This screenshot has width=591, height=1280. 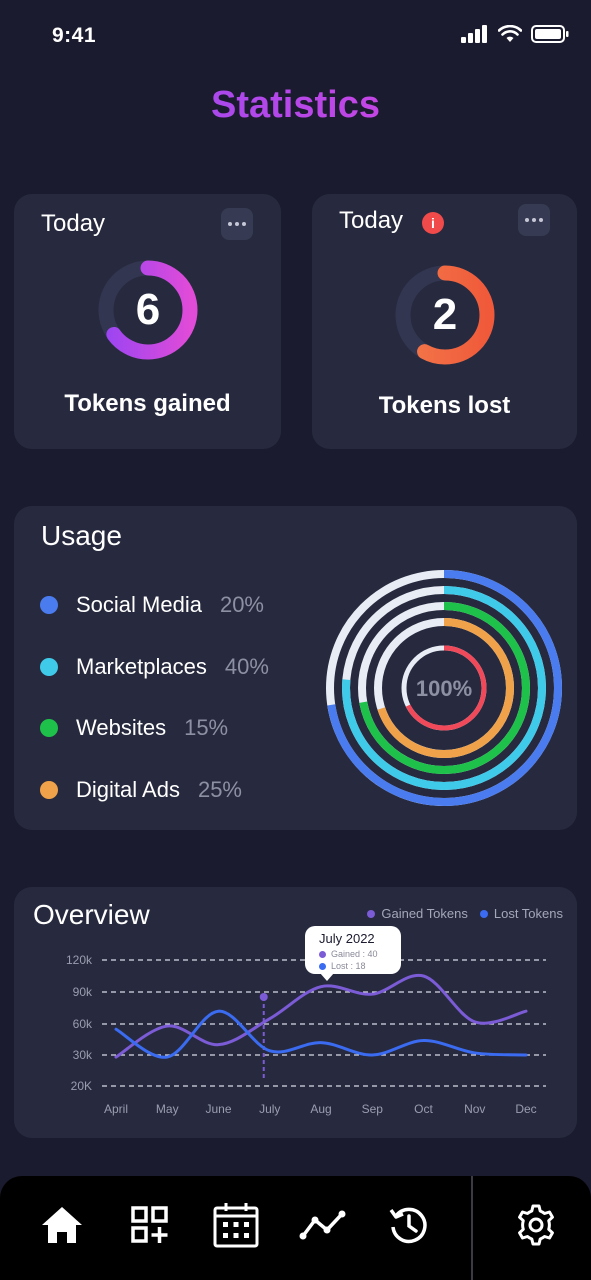 I want to click on nav-settings, so click(x=536, y=1225).